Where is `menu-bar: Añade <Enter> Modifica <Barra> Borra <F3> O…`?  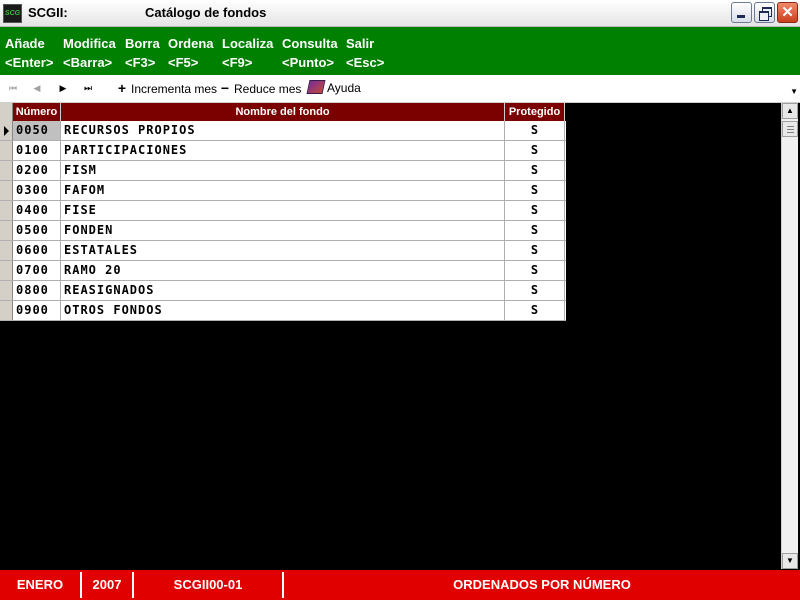
menu-bar: Añade <Enter> Modifica <Barra> Borra <F3> O… is located at coordinates (400, 51).